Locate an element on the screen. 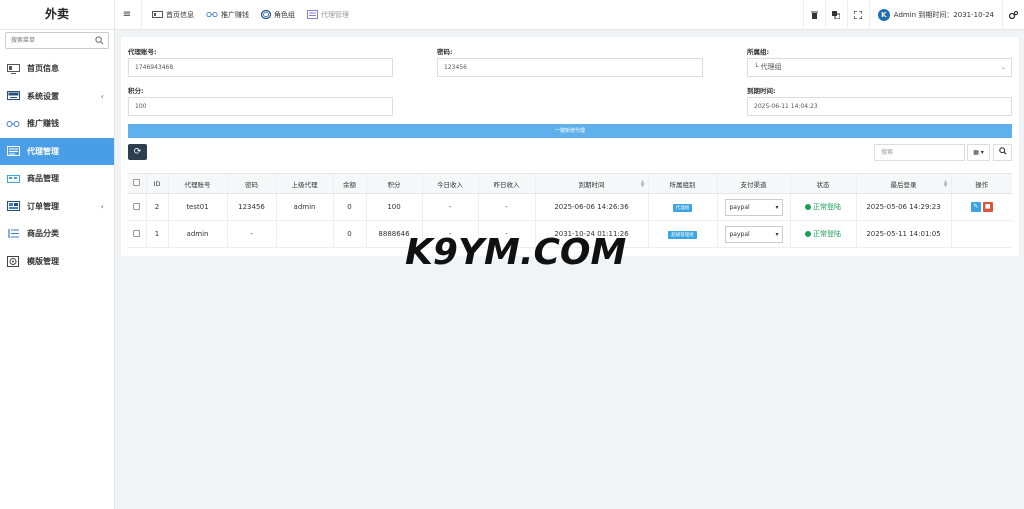  expire-input: 2025-06-11 14:04:23 is located at coordinates (879, 106).